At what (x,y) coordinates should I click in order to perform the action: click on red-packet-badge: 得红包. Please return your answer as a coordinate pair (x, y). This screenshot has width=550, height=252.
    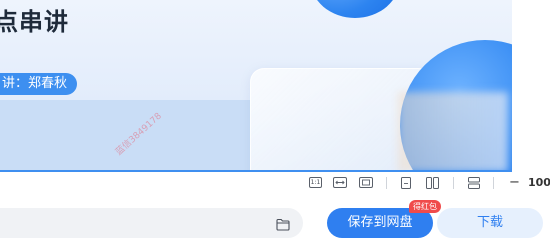
    Looking at the image, I should click on (425, 206).